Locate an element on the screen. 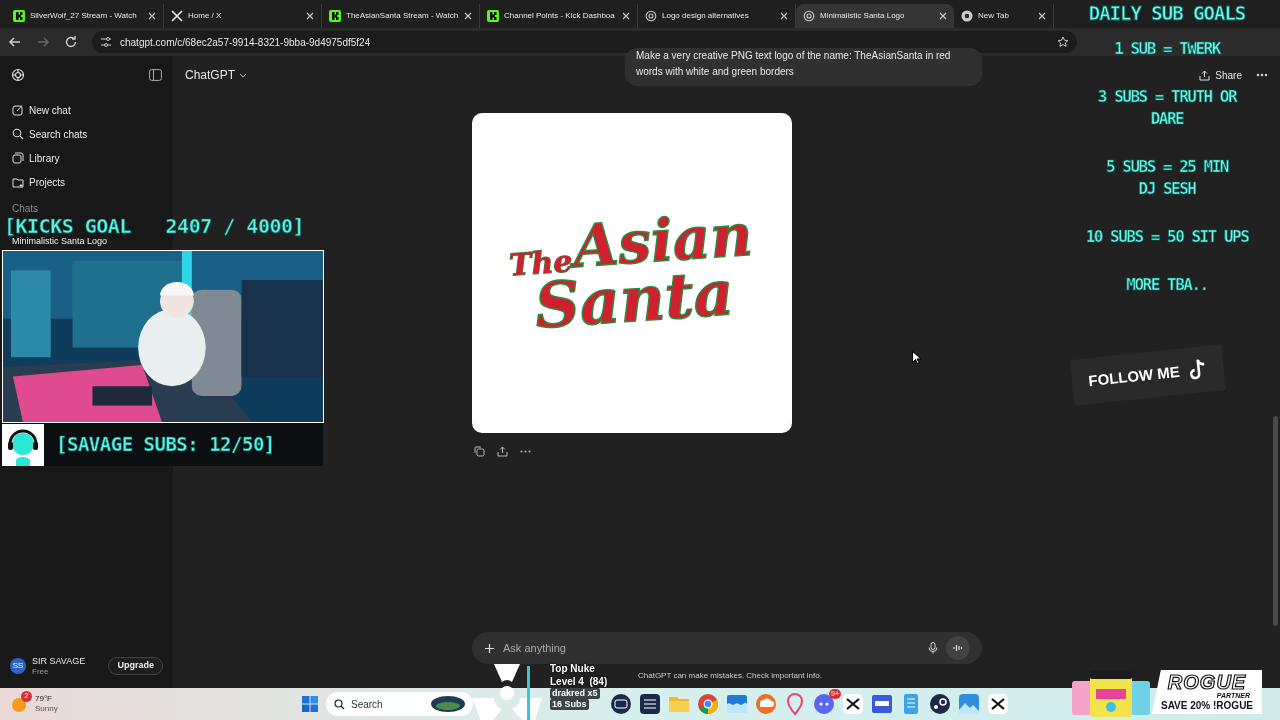 Image resolution: width=1280 pixels, height=720 pixels. waves-icon is located at coordinates (737, 704).